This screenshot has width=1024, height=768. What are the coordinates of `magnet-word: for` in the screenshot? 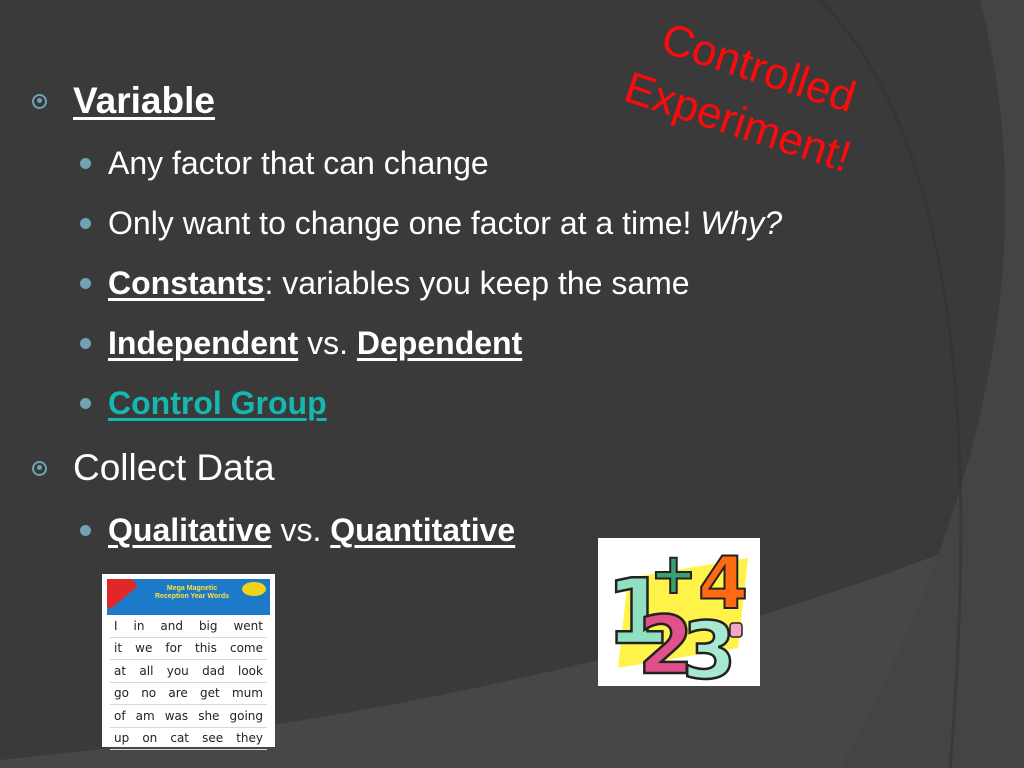 It's located at (173, 648).